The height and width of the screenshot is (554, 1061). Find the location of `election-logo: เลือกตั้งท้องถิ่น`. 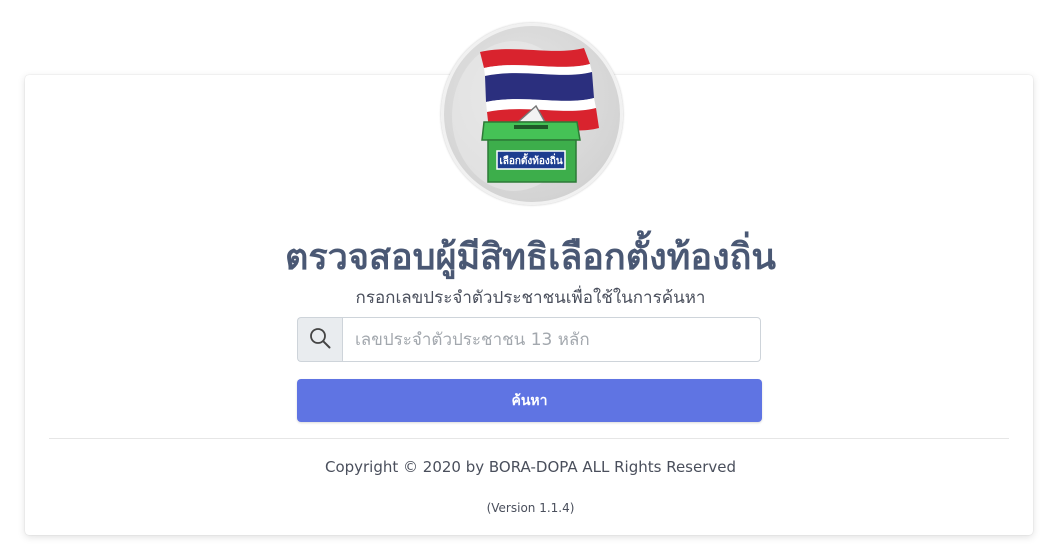

election-logo: เลือกตั้งท้องถิ่น is located at coordinates (532, 114).